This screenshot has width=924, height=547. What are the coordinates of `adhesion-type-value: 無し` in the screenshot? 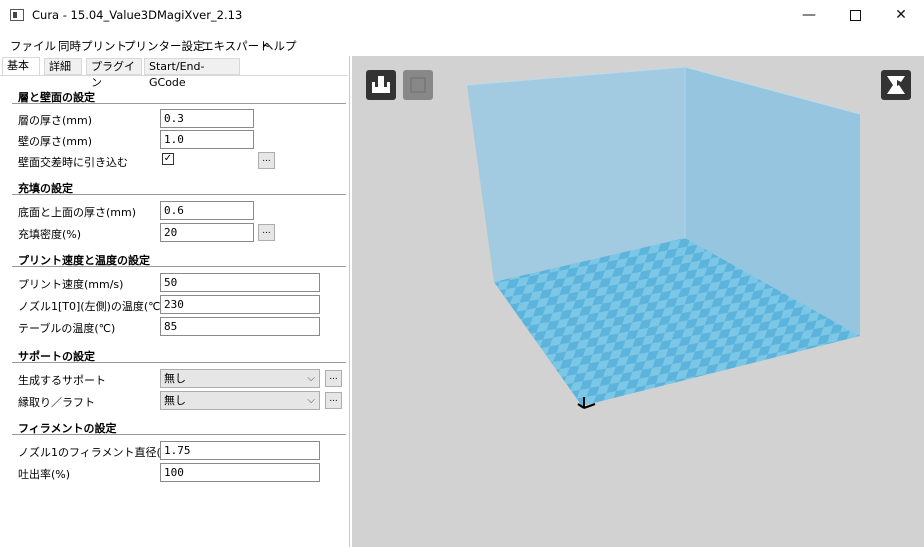 It's located at (175, 400).